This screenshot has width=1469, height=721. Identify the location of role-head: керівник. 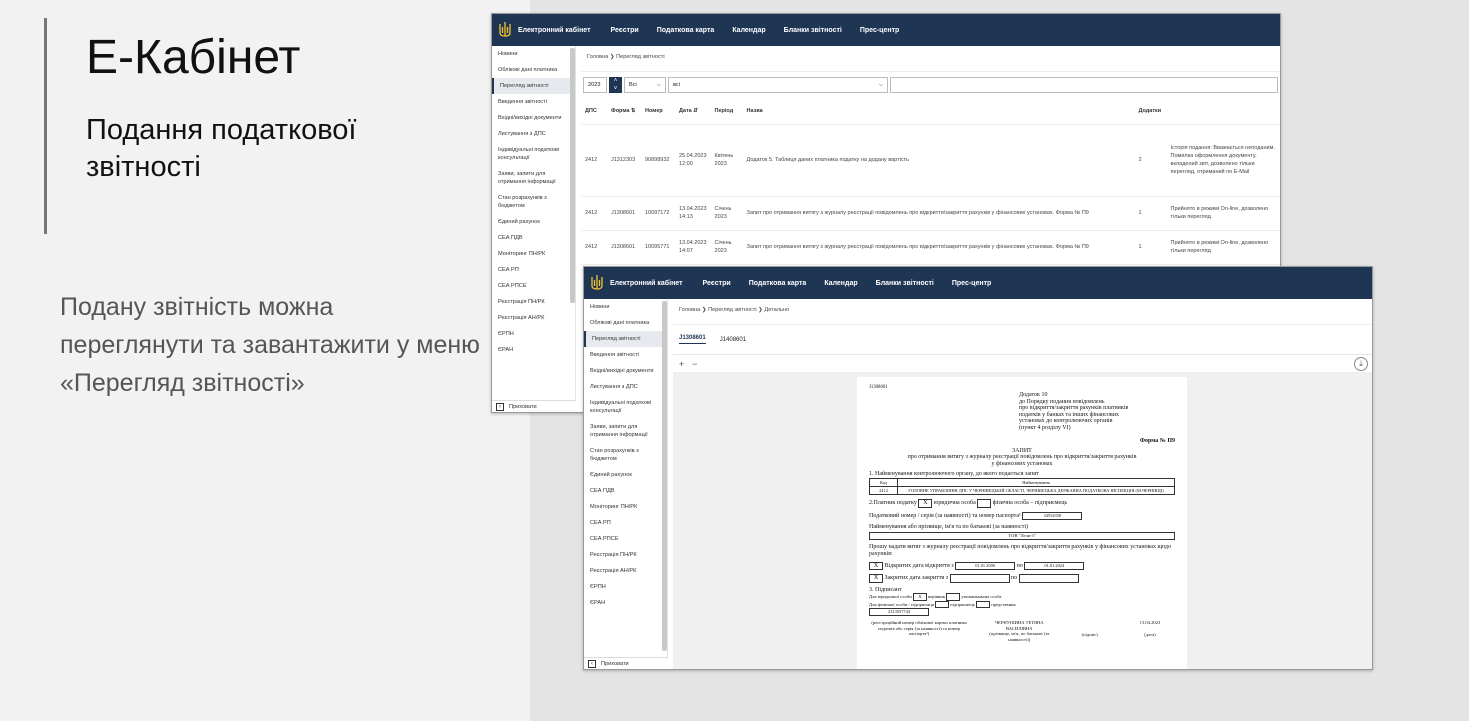
(937, 597).